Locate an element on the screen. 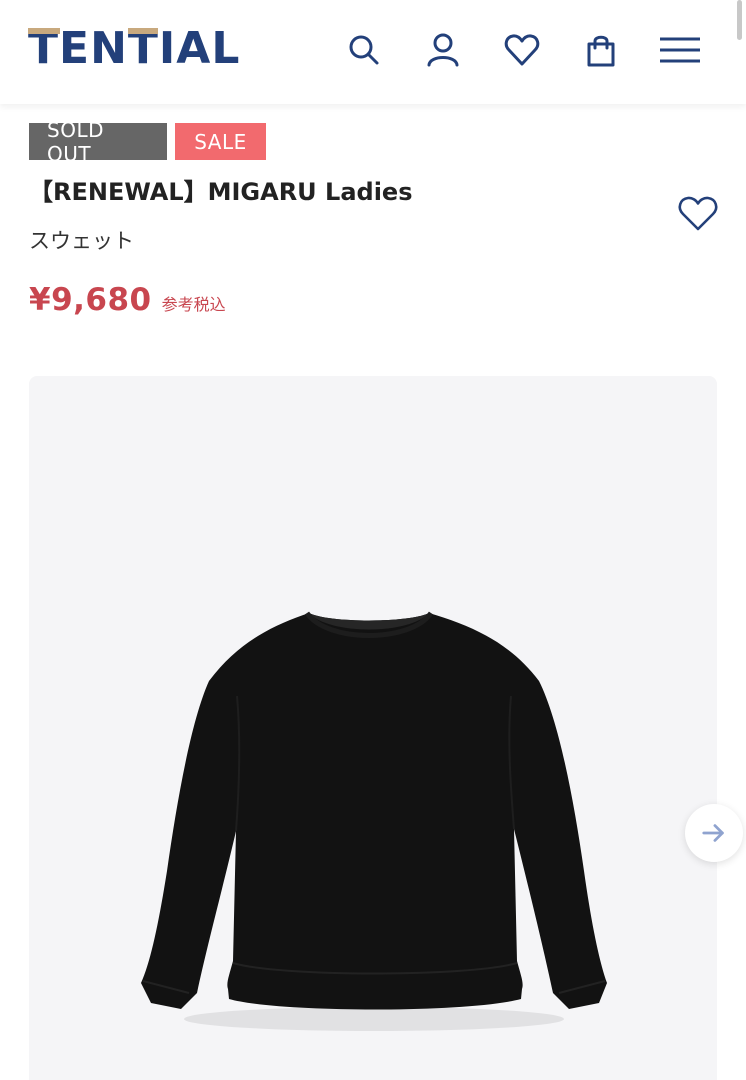  menu-button is located at coordinates (680, 50).